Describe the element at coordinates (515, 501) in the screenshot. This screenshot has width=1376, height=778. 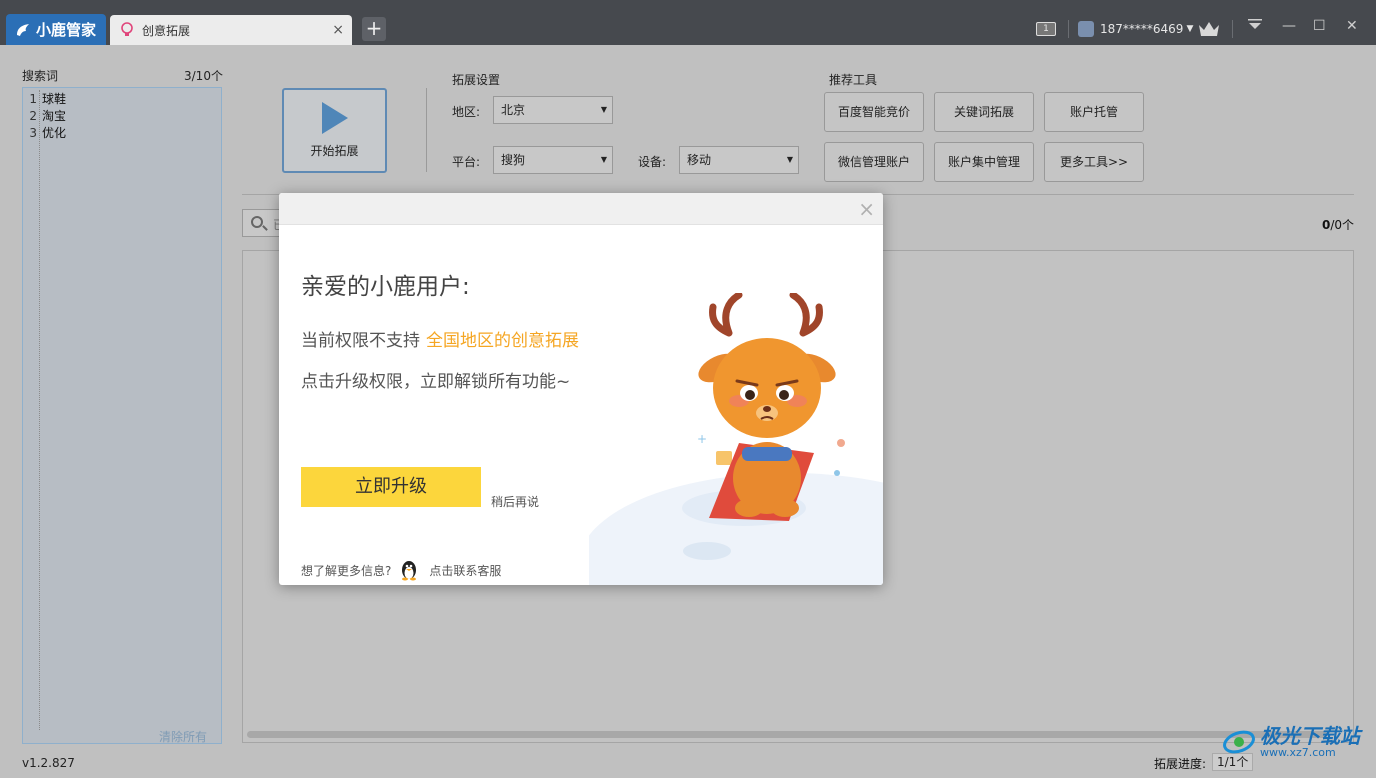
I see `later-link: 稍后再说` at that location.